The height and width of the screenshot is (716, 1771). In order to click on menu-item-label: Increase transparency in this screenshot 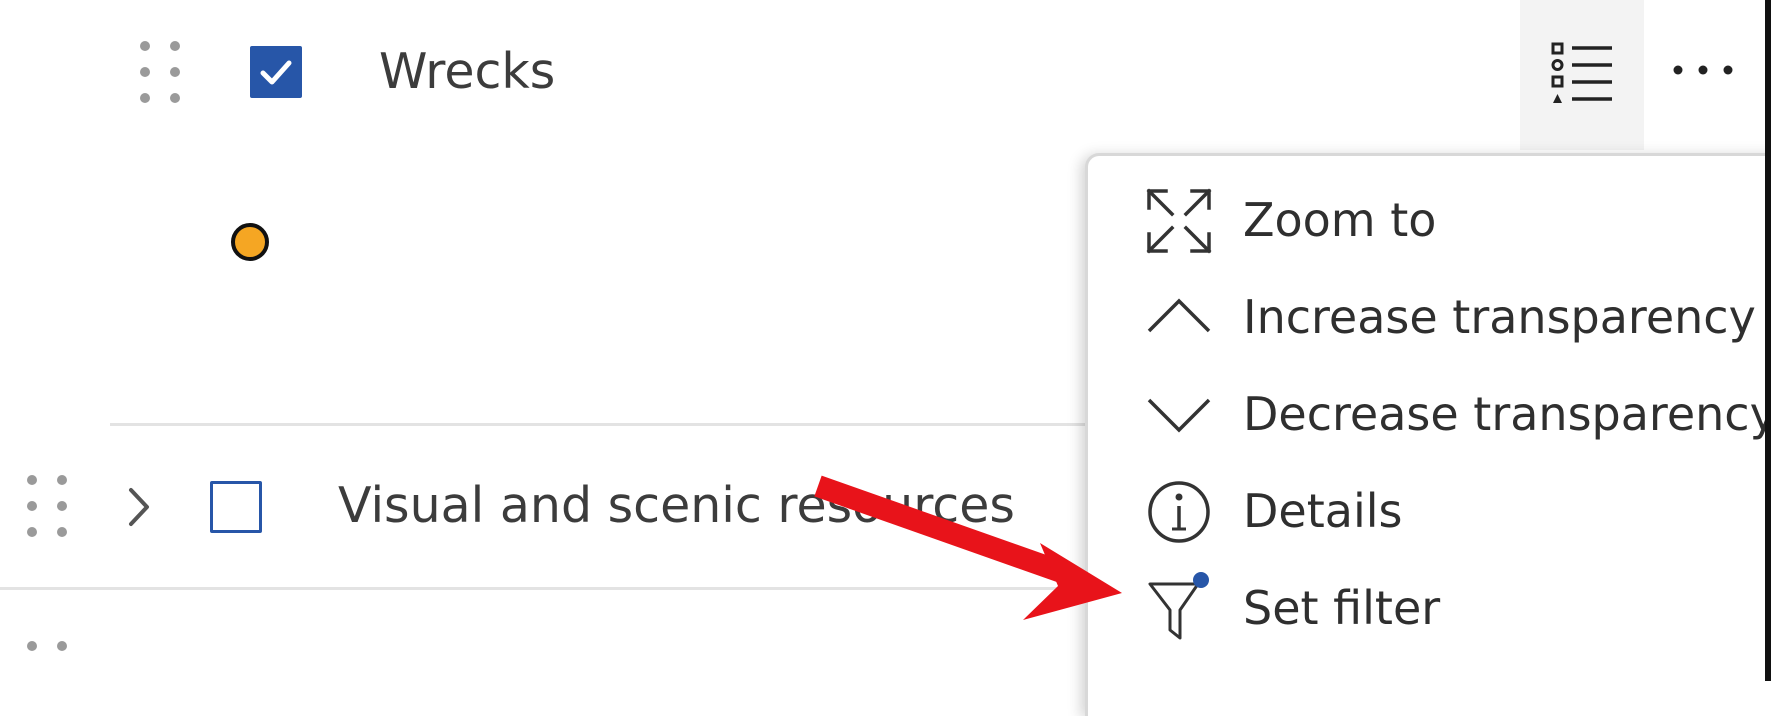, I will do `click(1499, 317)`.